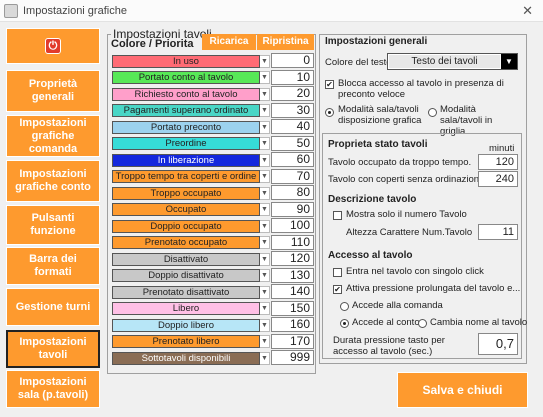  I want to click on priority-field: 20, so click(292, 93).